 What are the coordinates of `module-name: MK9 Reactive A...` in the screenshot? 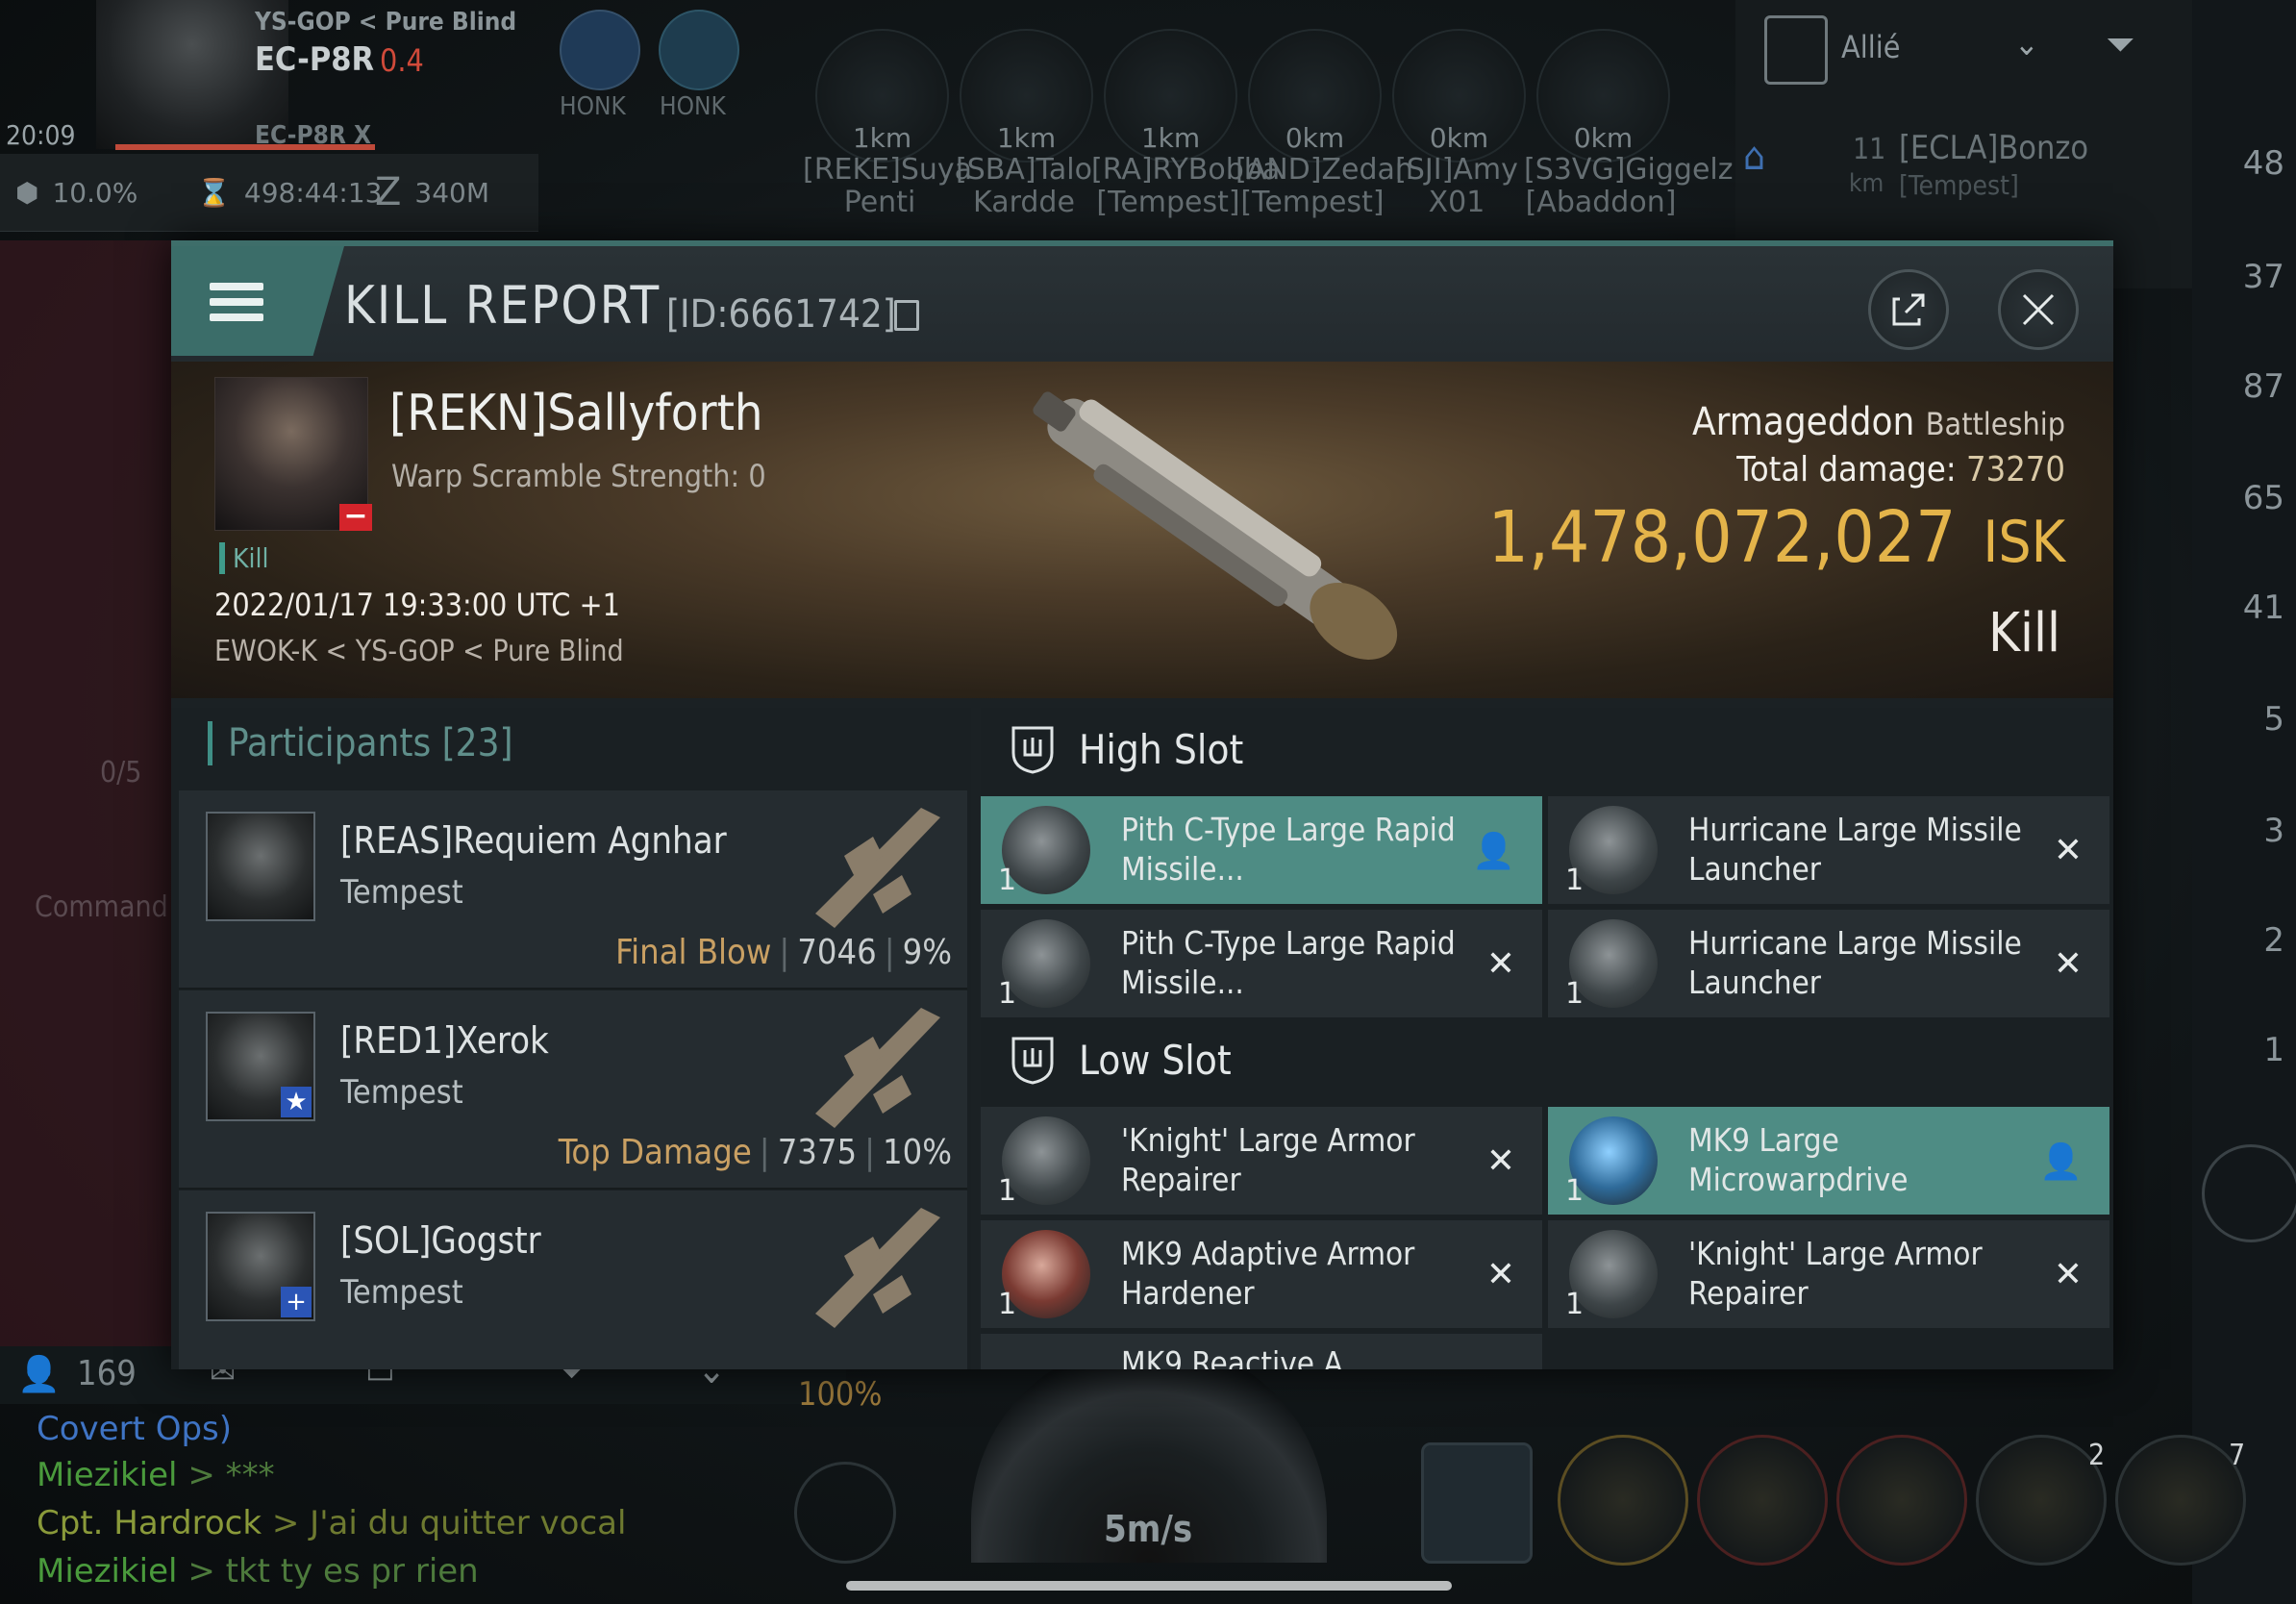 It's located at (1245, 1356).